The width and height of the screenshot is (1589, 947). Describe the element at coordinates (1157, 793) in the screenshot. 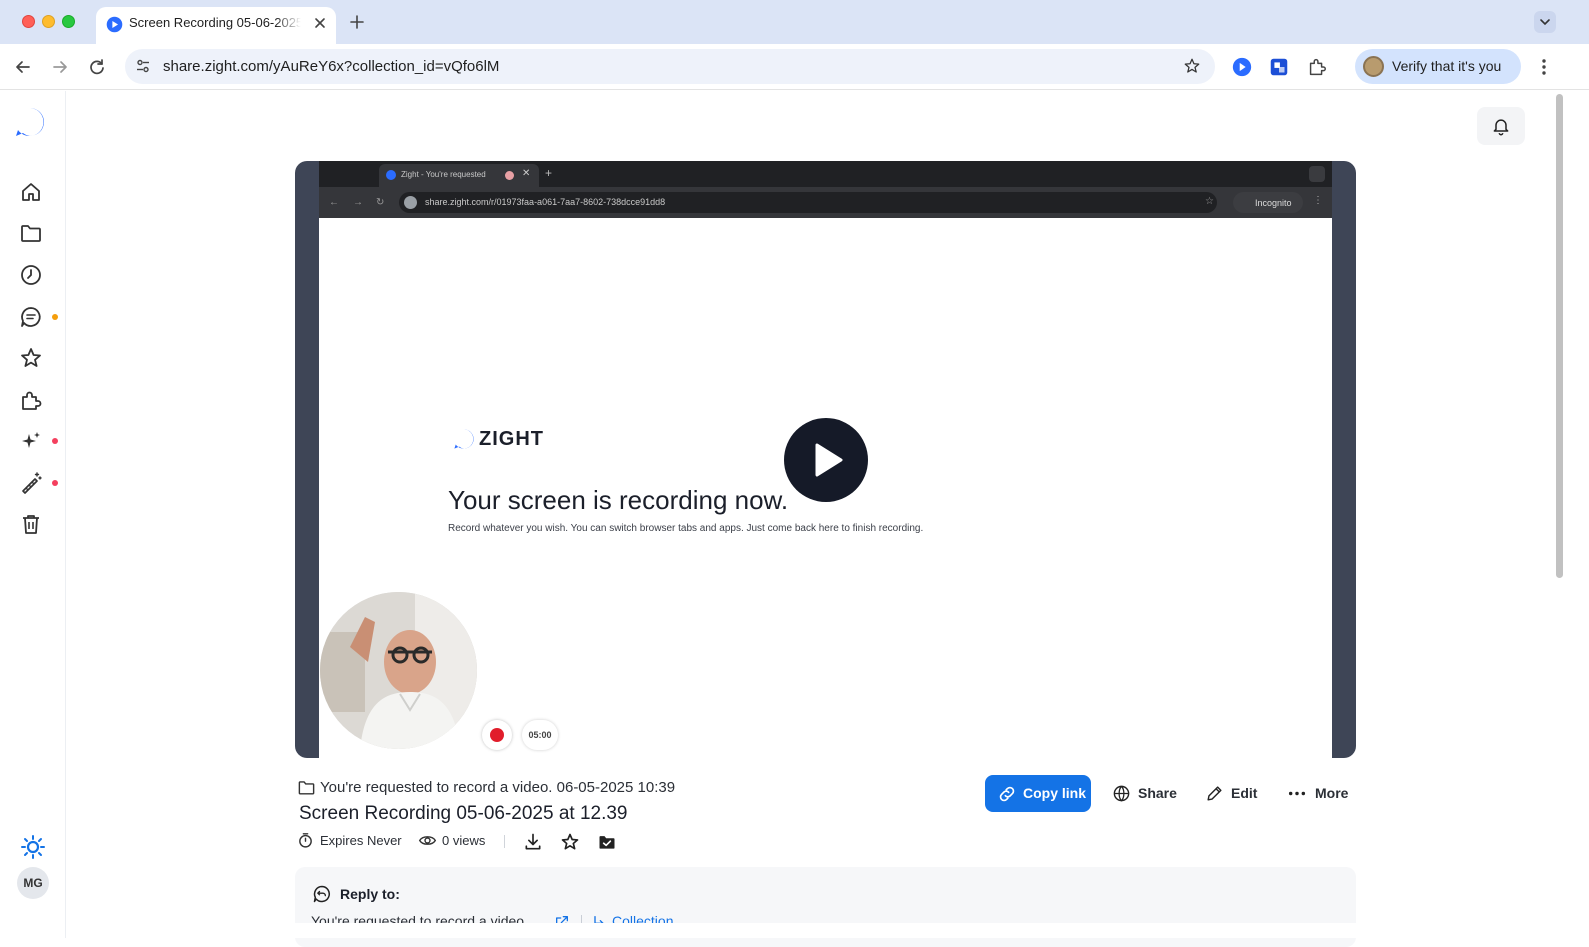

I see `share-label: Share` at that location.